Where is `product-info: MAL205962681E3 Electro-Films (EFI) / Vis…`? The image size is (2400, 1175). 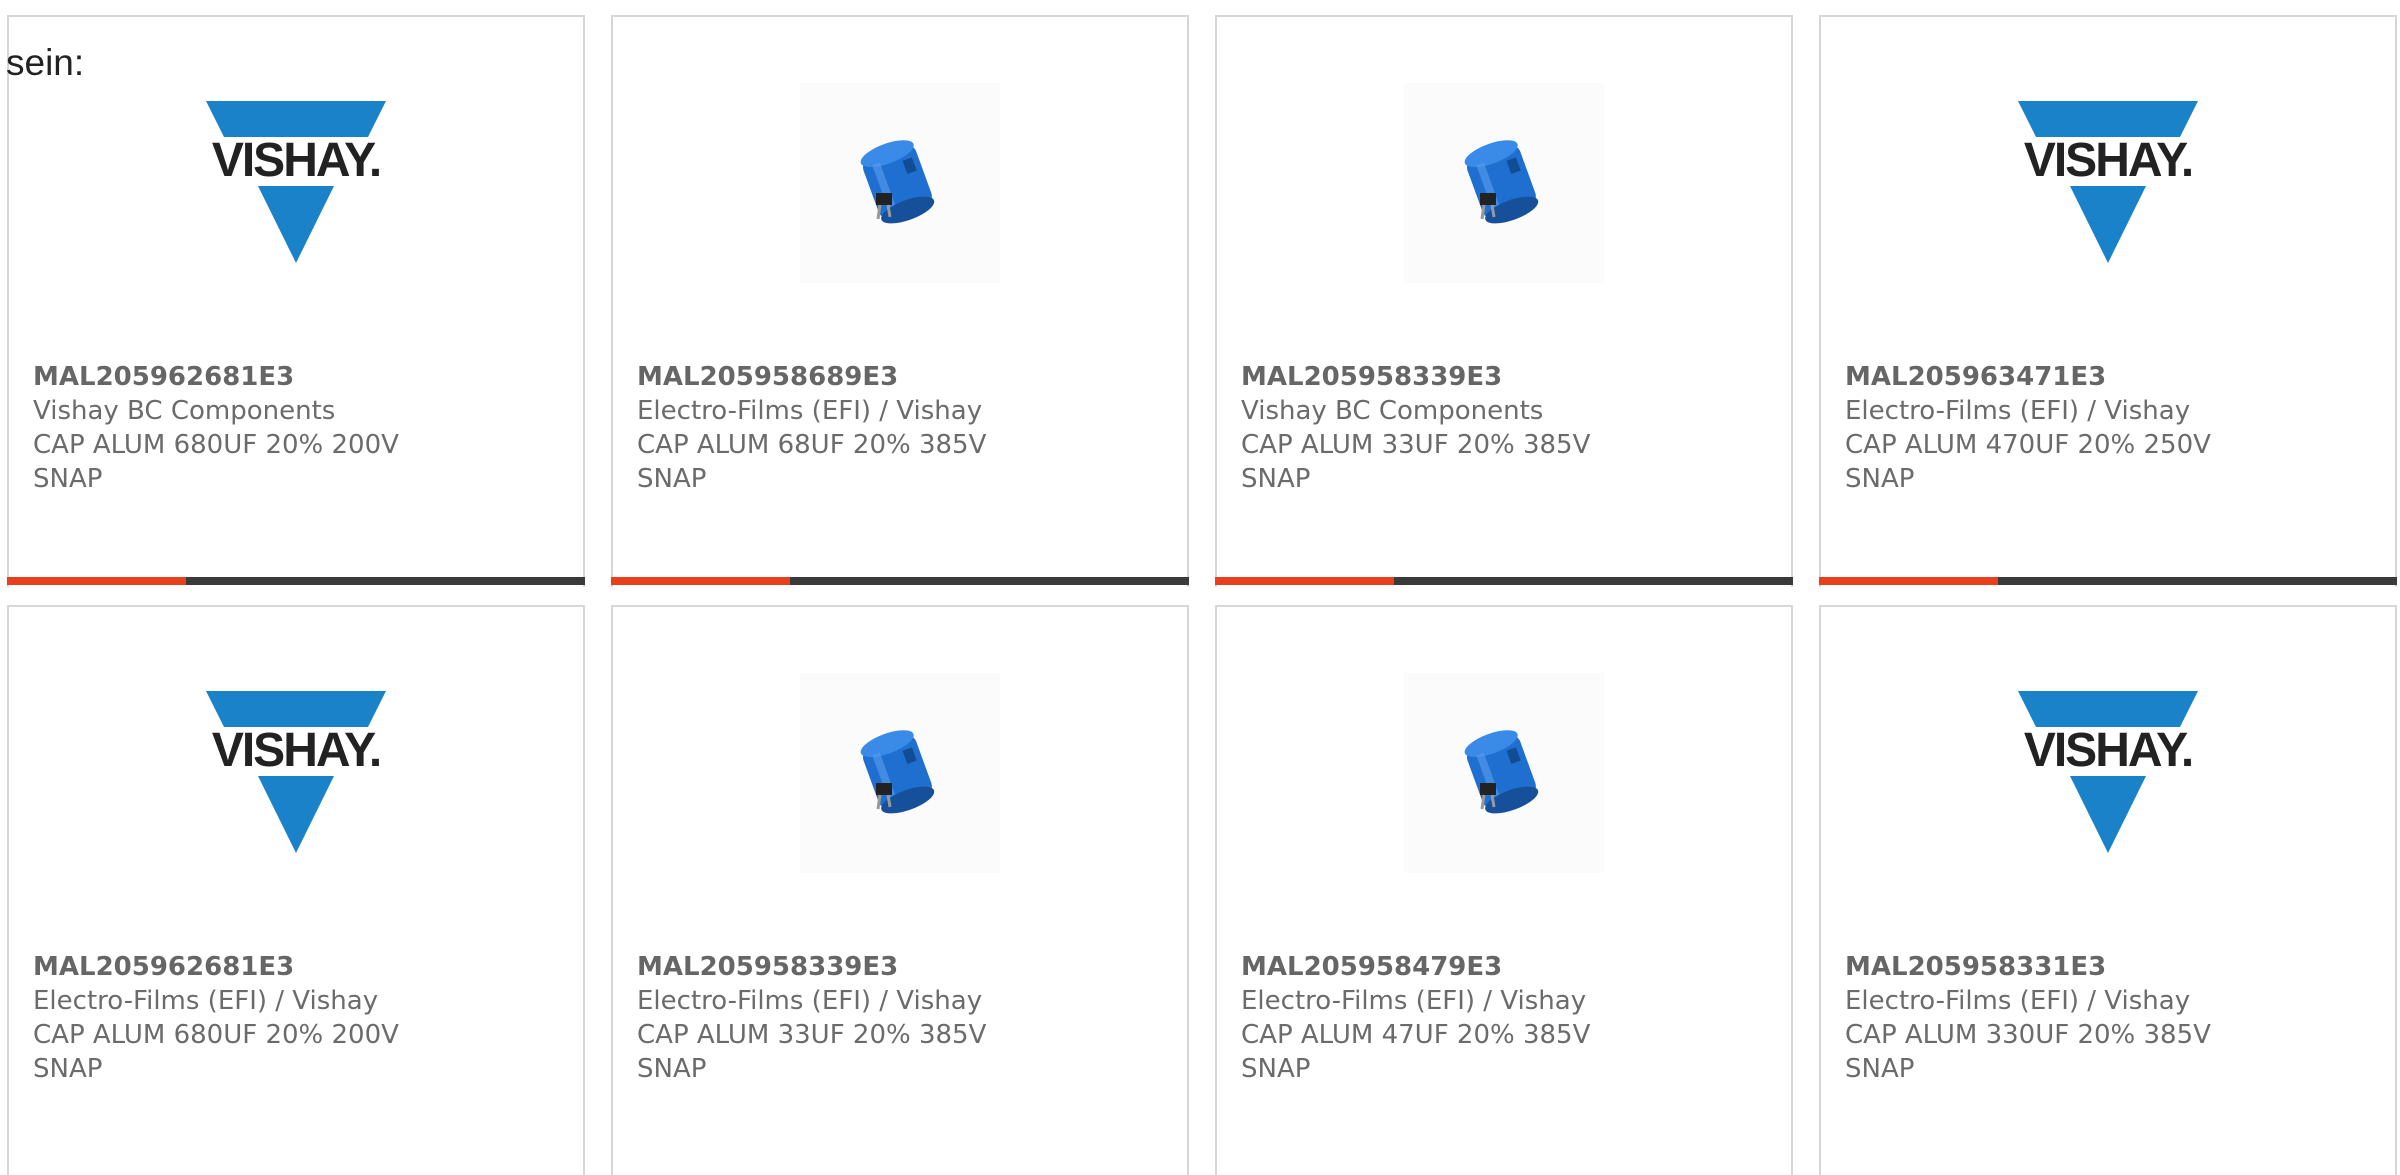
product-info: MAL205962681E3 Electro-Films (EFI) / Vis… is located at coordinates (233, 1018).